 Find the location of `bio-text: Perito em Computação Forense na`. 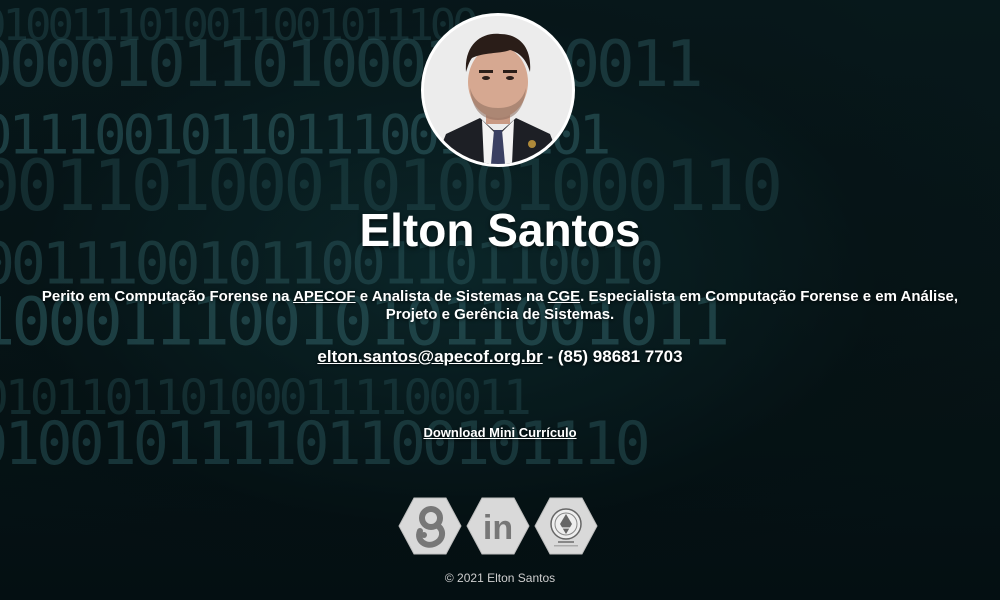

bio-text: Perito em Computação Forense na is located at coordinates (167, 296).